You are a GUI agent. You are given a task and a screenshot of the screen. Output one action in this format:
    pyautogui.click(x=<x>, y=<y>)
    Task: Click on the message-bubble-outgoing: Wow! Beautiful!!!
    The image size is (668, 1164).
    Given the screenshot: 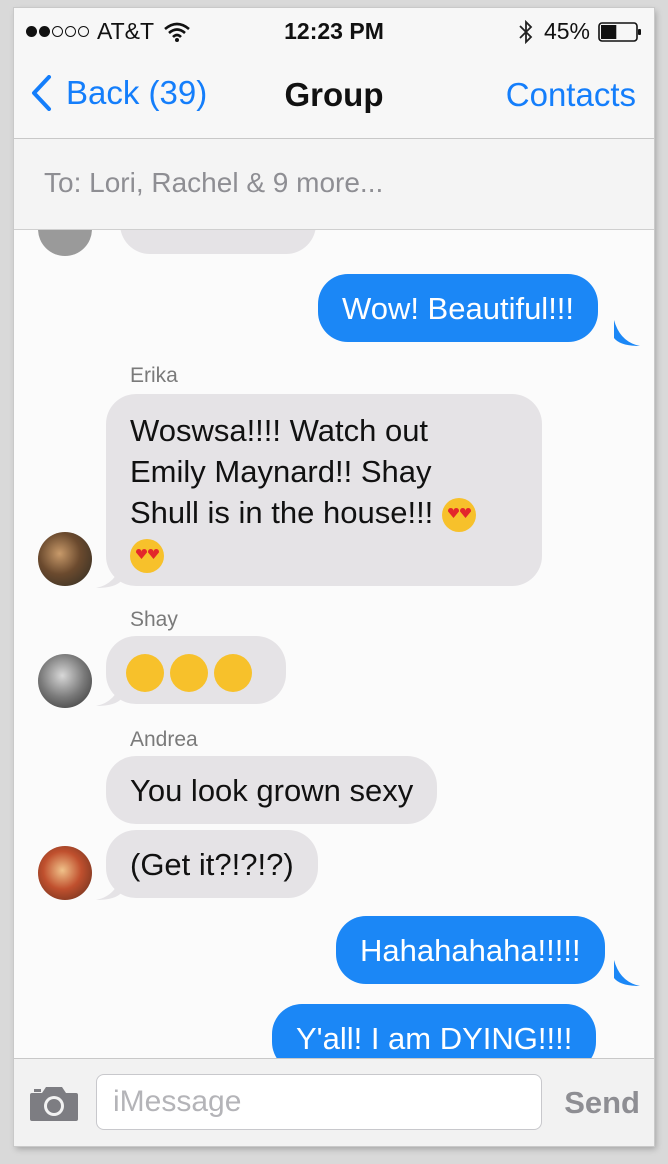 What is the action you would take?
    pyautogui.click(x=458, y=308)
    